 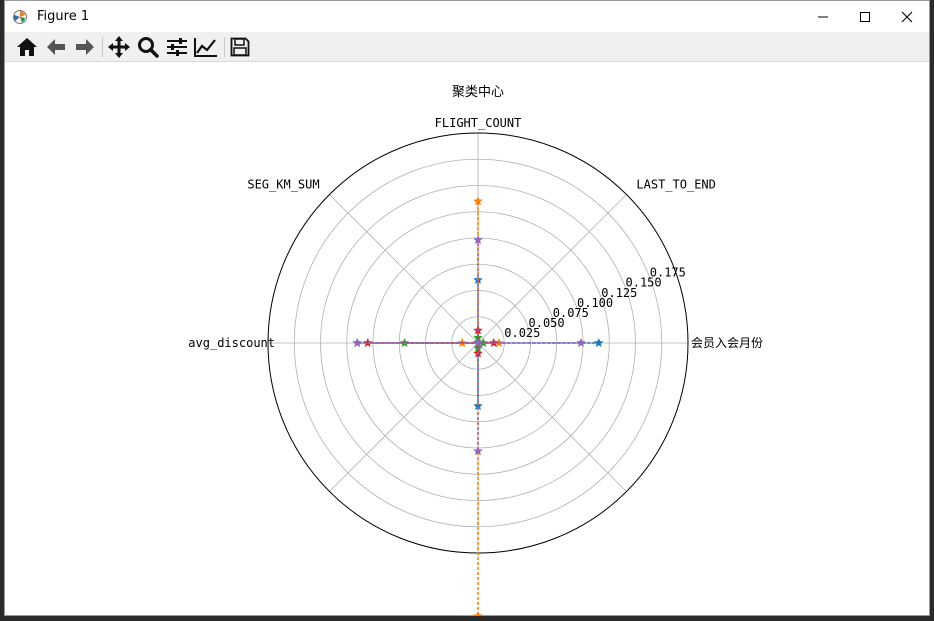 I want to click on matplotlib-logo-icon, so click(x=20, y=17).